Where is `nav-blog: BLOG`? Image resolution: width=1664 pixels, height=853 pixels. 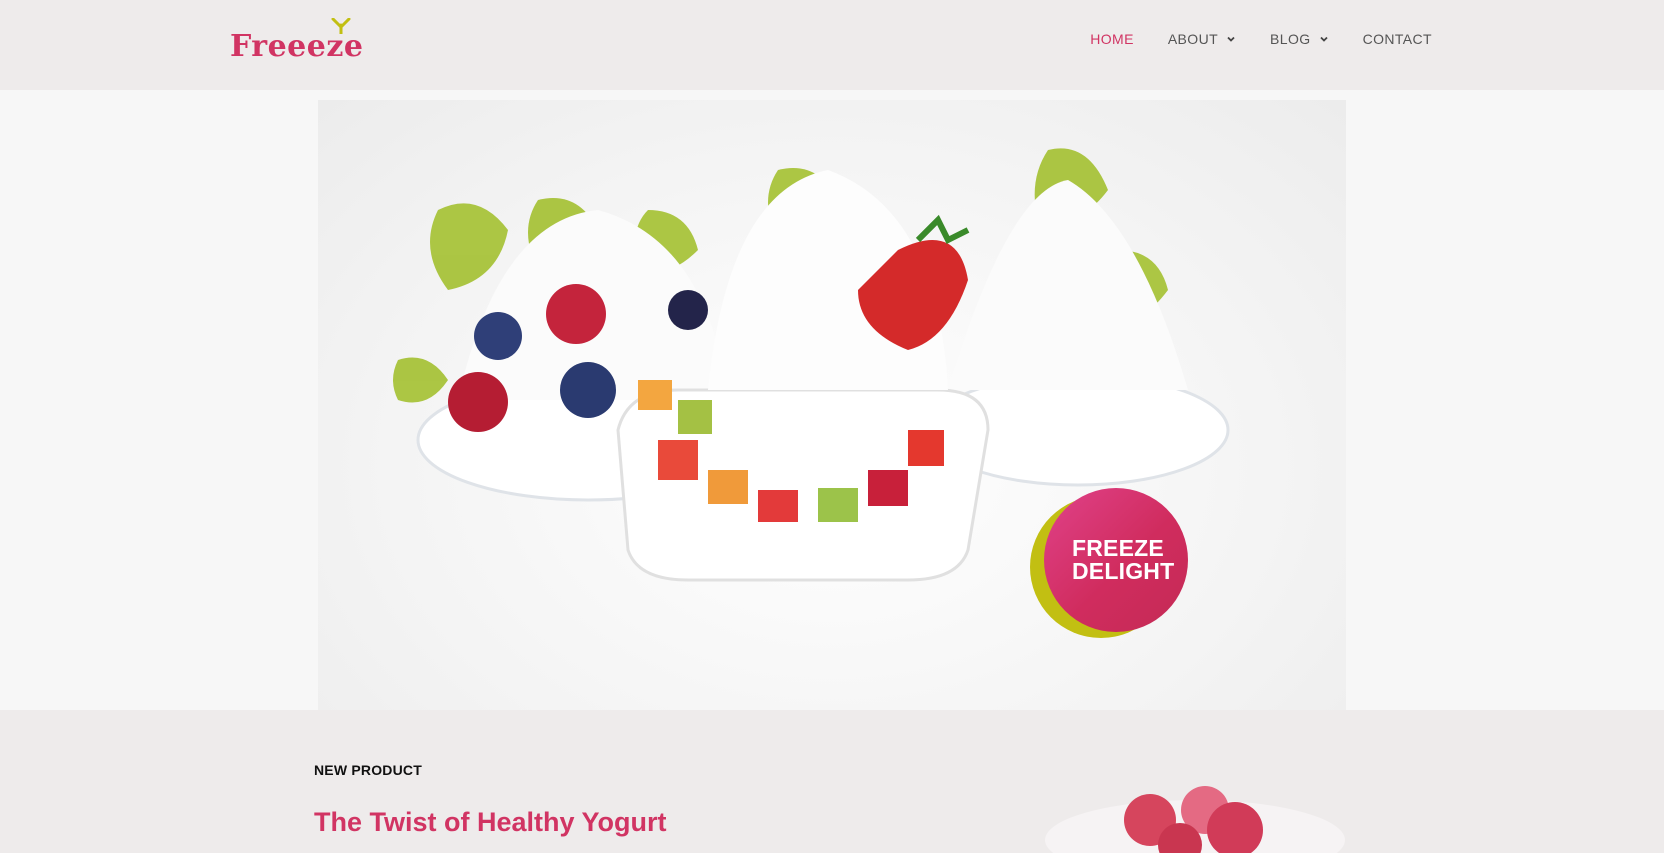
nav-blog: BLOG is located at coordinates (1299, 39).